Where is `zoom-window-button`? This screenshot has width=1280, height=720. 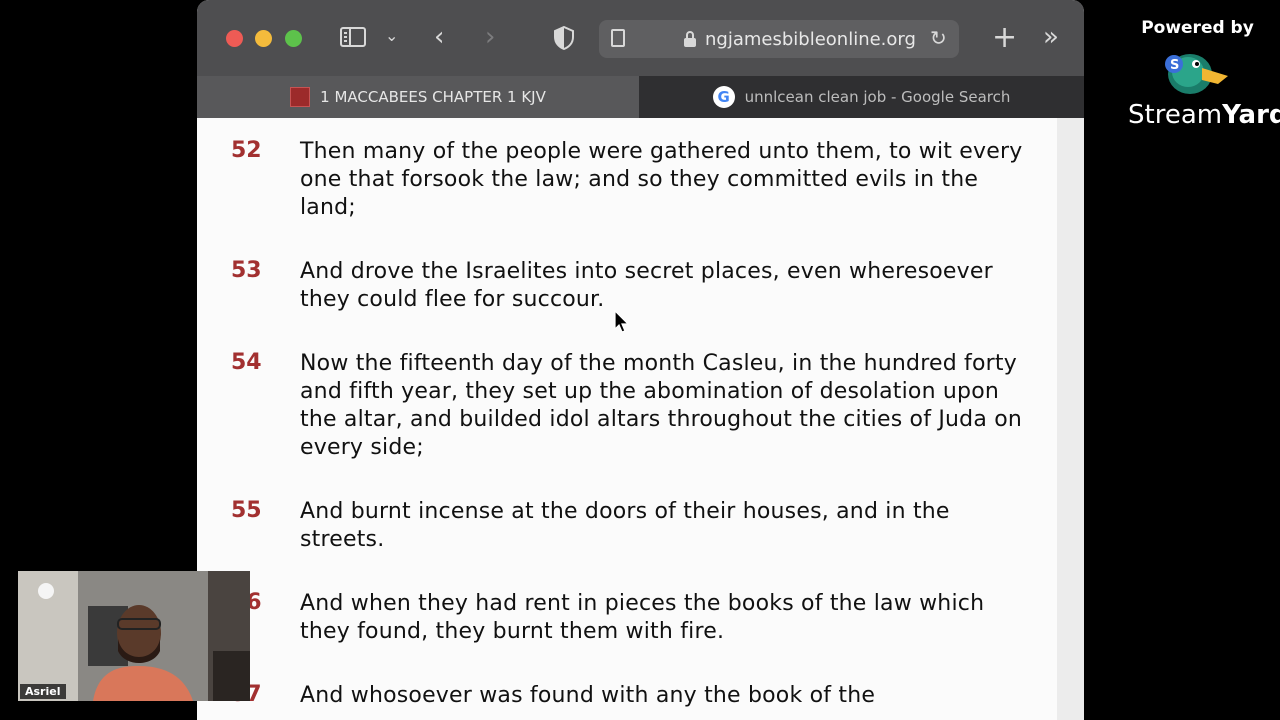
zoom-window-button is located at coordinates (293, 38).